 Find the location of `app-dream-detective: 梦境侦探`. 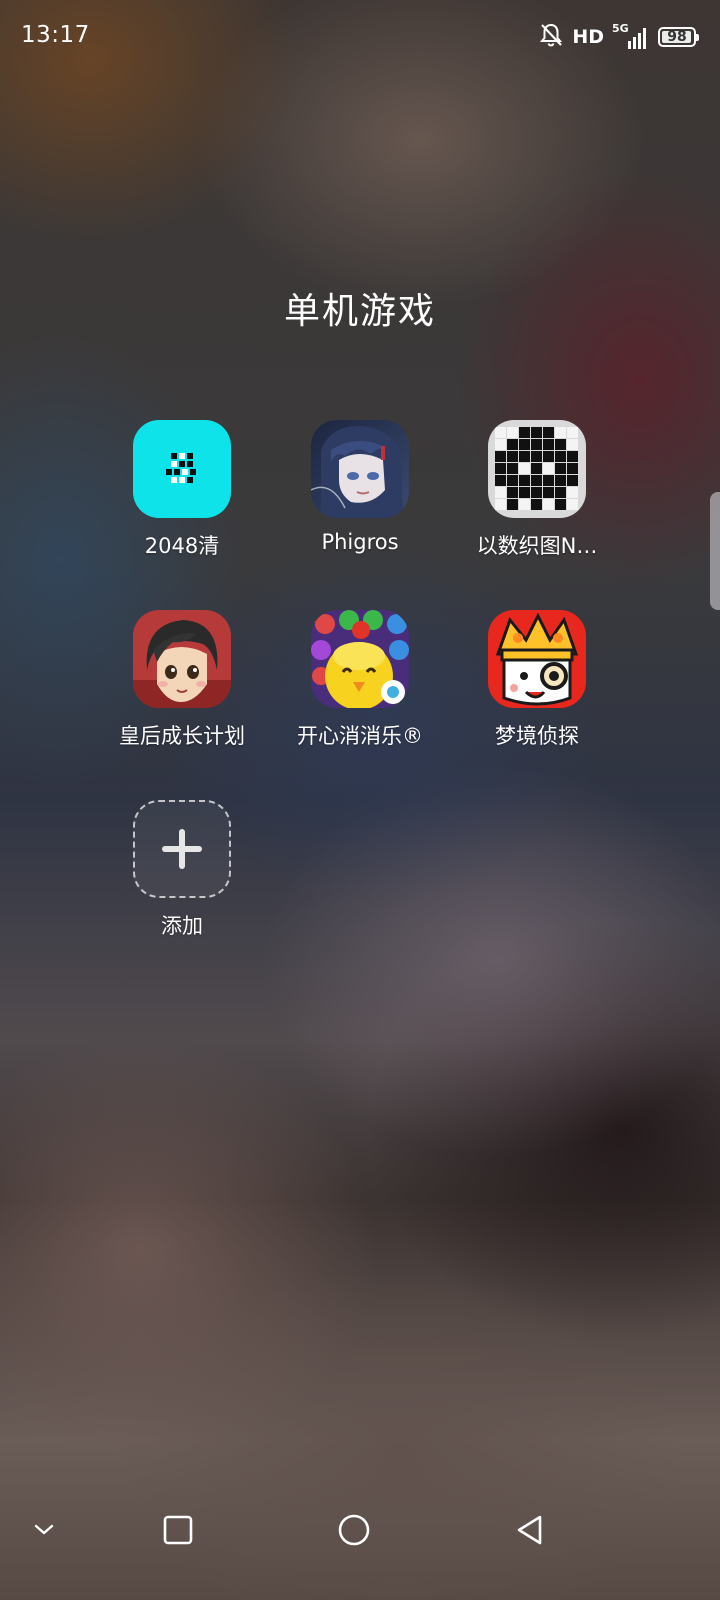

app-dream-detective: 梦境侦探 is located at coordinates (537, 680).